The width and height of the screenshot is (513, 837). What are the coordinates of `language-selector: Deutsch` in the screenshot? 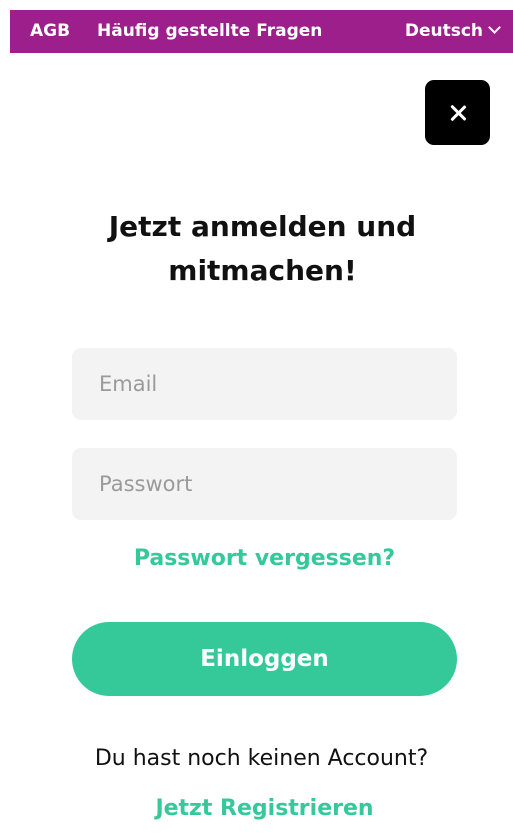 It's located at (452, 31).